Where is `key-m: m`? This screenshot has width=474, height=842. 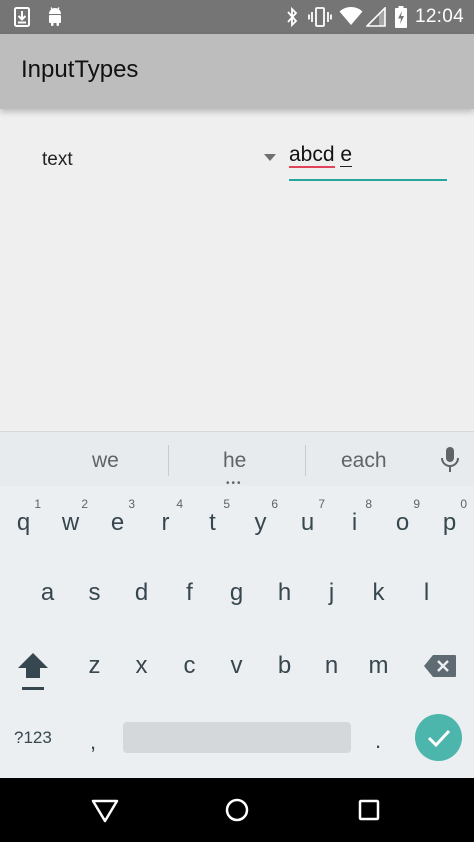
key-m: m is located at coordinates (378, 666).